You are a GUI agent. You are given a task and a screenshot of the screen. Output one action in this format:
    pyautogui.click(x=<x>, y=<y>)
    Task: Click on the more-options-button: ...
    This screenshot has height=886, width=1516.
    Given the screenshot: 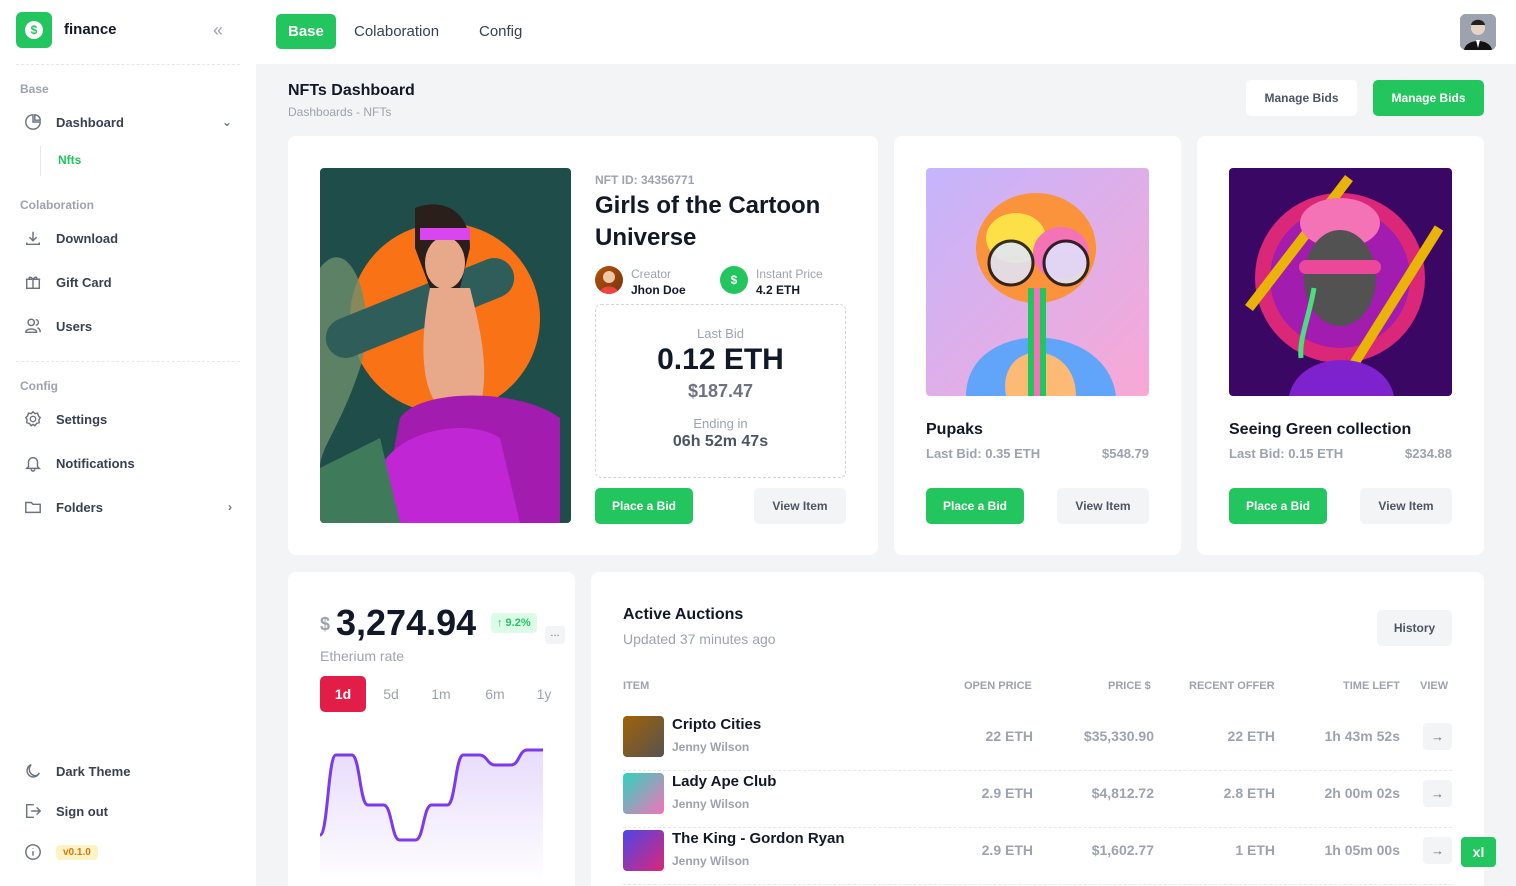 What is the action you would take?
    pyautogui.click(x=555, y=635)
    